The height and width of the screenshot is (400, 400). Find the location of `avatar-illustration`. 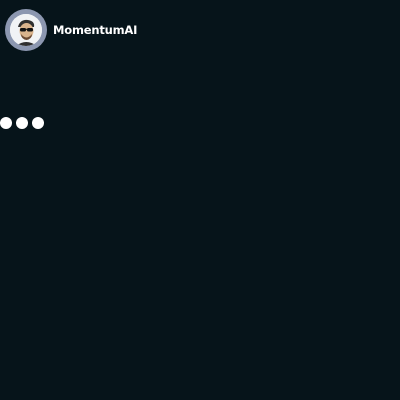

avatar-illustration is located at coordinates (26, 30).